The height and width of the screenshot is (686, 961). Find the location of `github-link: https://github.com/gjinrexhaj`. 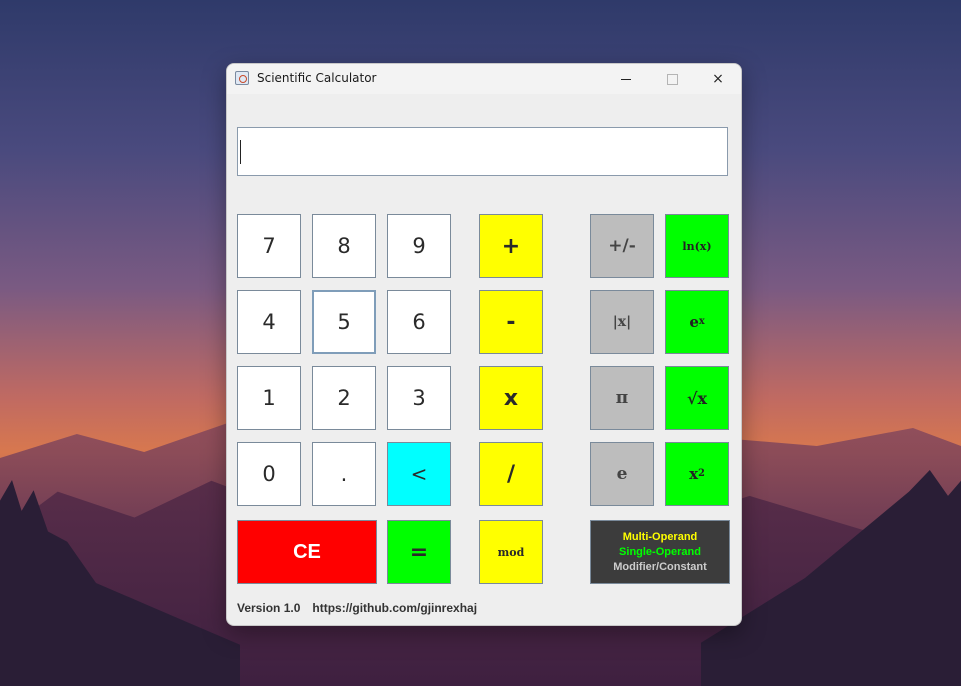

github-link: https://github.com/gjinrexhaj is located at coordinates (395, 608).